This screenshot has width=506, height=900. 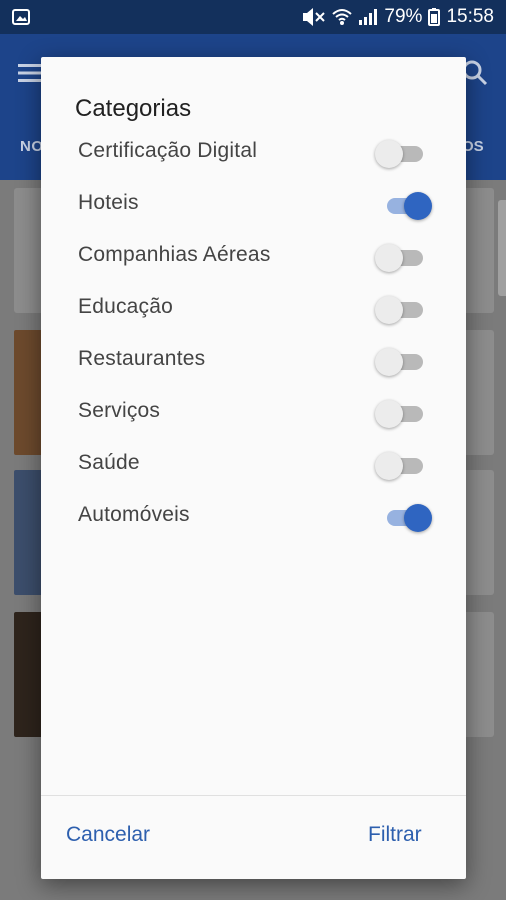 What do you see at coordinates (253, 795) in the screenshot?
I see `dialog-divider` at bounding box center [253, 795].